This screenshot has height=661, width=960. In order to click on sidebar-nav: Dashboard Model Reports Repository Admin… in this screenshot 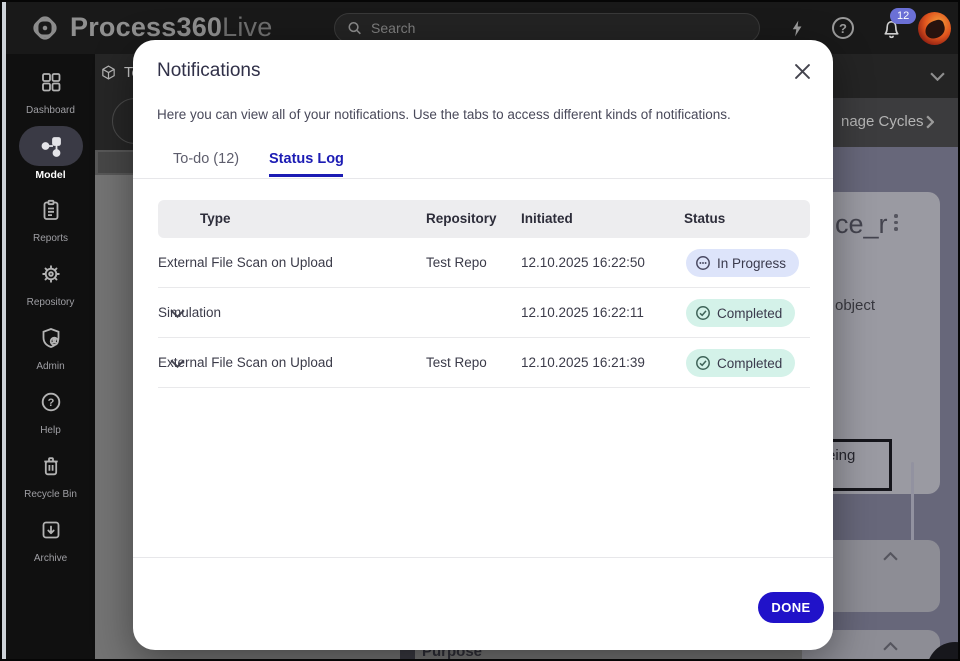, I will do `click(50, 356)`.